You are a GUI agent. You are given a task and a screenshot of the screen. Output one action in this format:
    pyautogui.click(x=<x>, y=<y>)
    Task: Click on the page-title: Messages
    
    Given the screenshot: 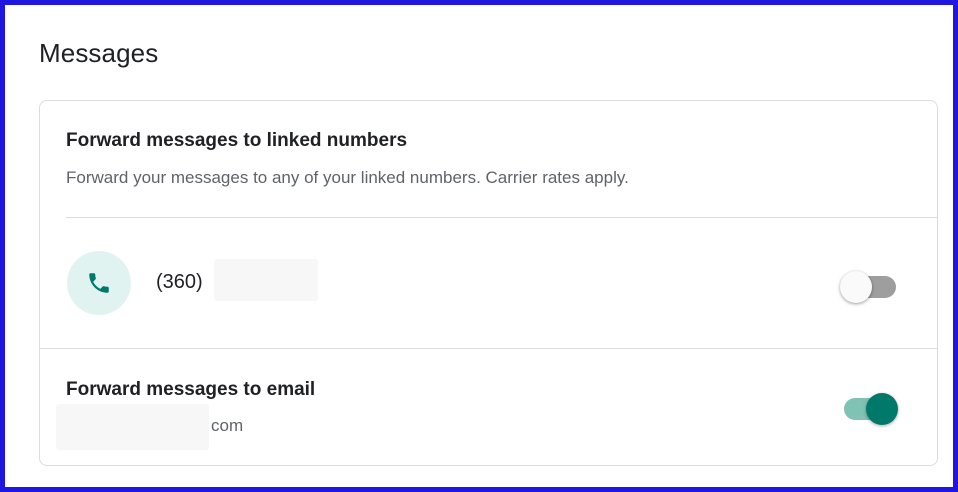 What is the action you would take?
    pyautogui.click(x=99, y=53)
    